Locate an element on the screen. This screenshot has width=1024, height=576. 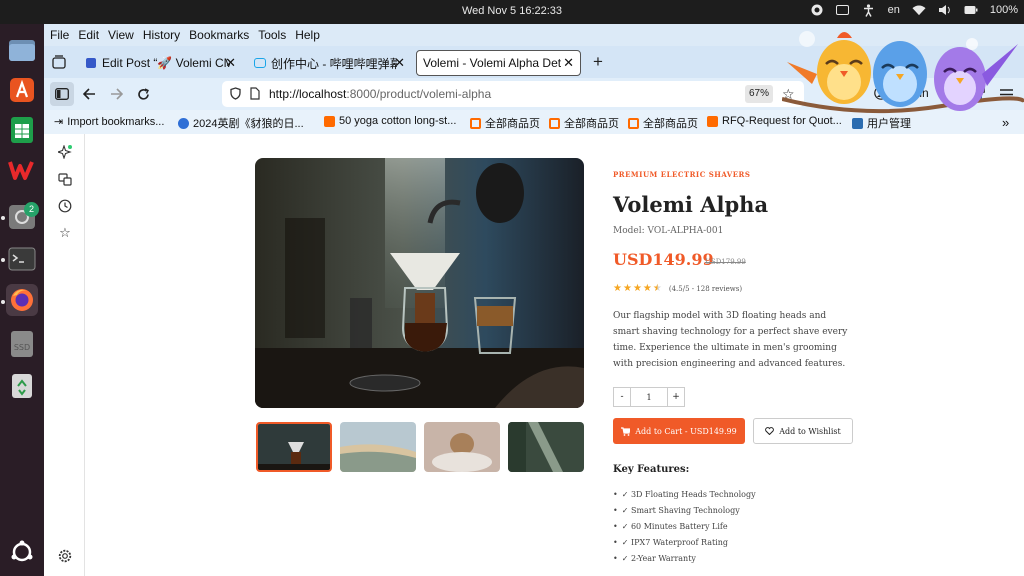
feature-item: ✓ 2-Year Warranty is located at coordinates (684, 558).